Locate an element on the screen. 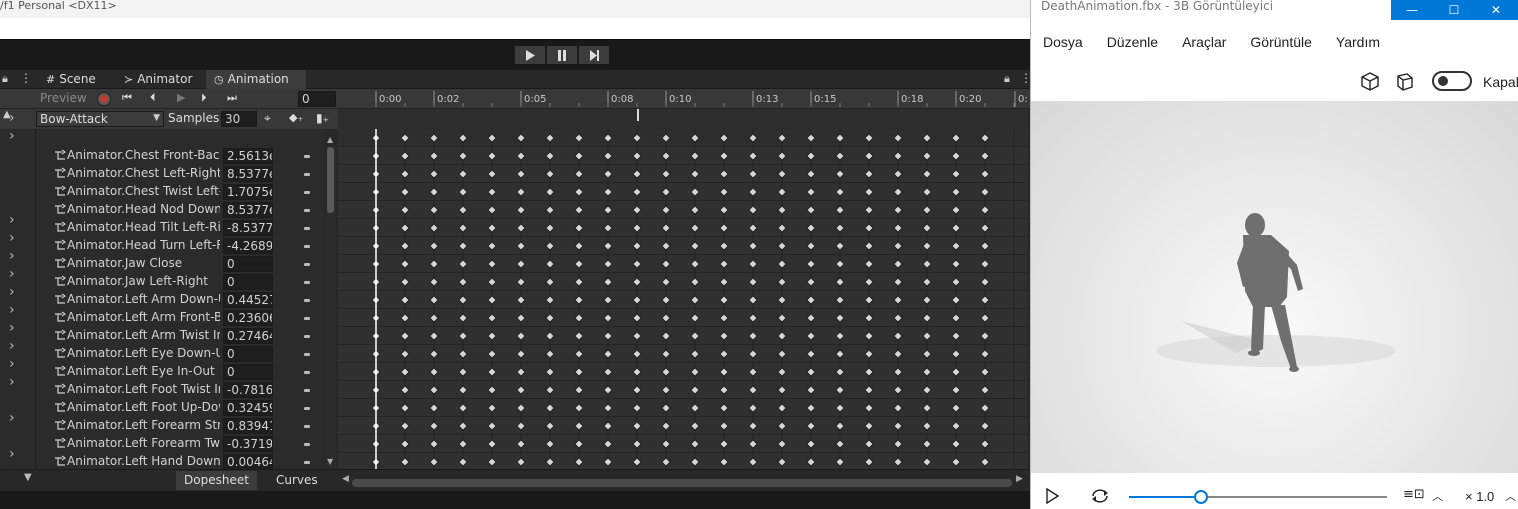  property-value-field: 0.44527 is located at coordinates (248, 300).